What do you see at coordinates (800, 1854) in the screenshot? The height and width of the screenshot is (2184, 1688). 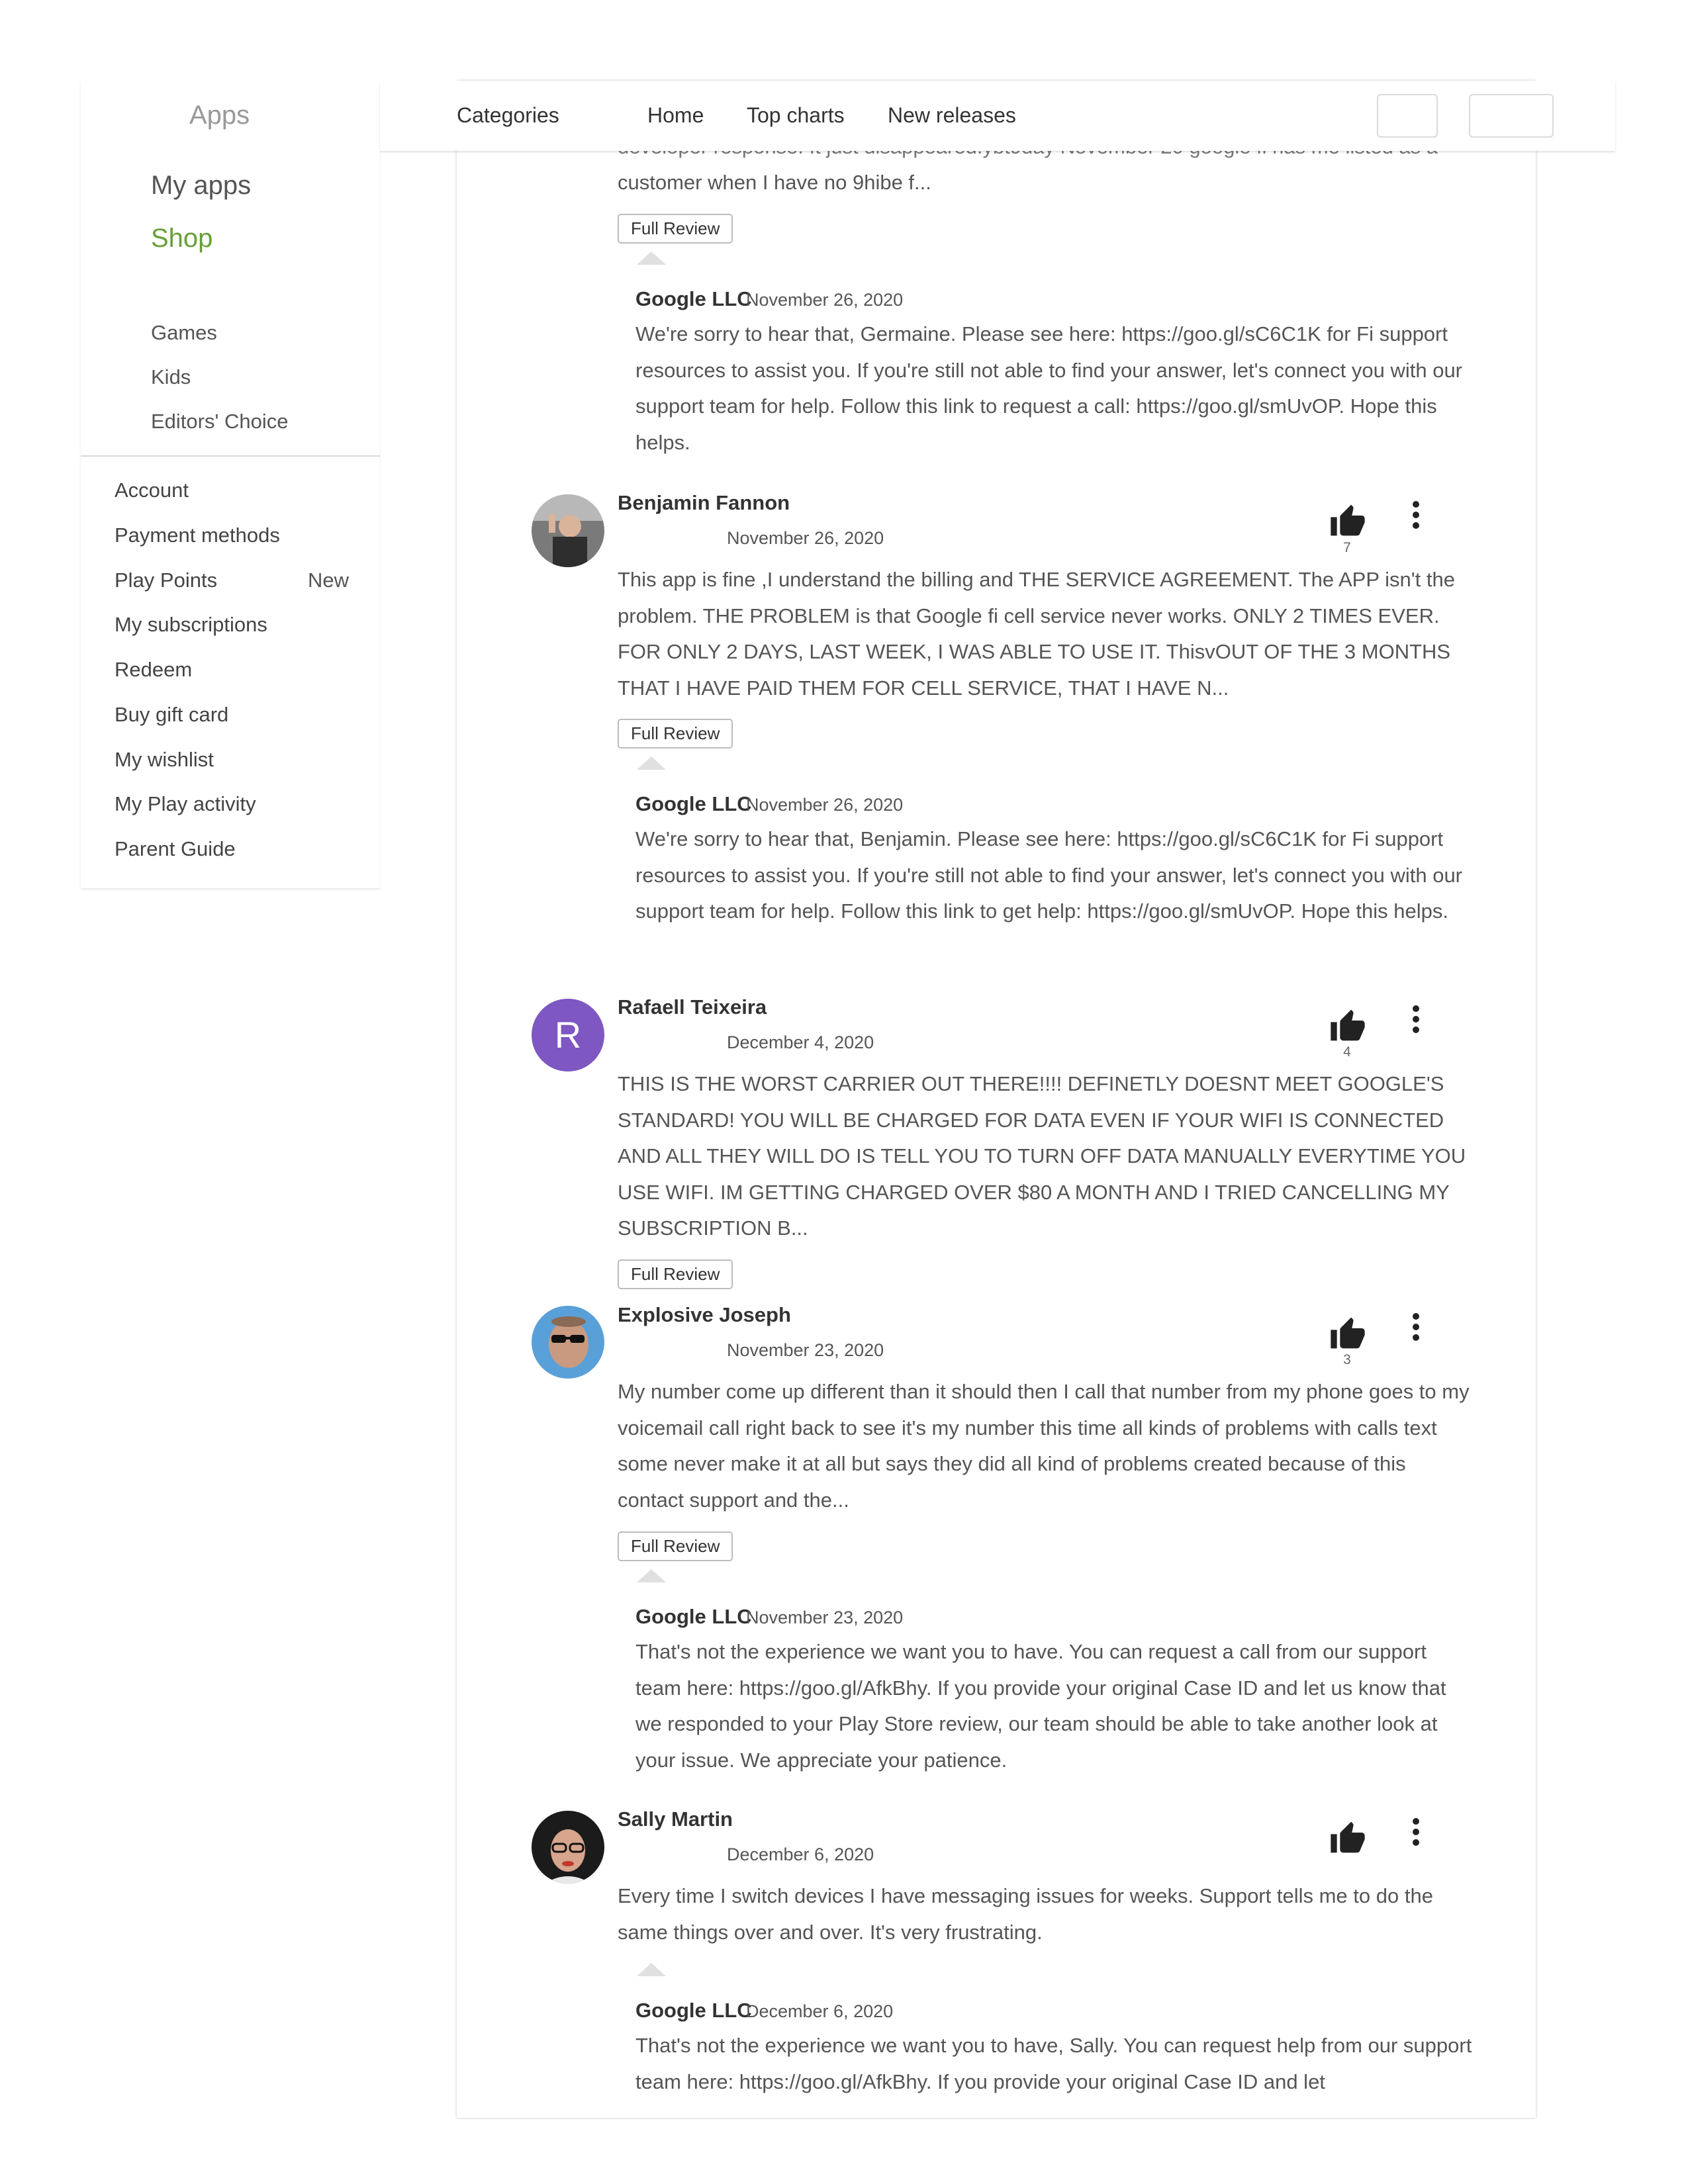 I see `review-date: December 6, 2020` at bounding box center [800, 1854].